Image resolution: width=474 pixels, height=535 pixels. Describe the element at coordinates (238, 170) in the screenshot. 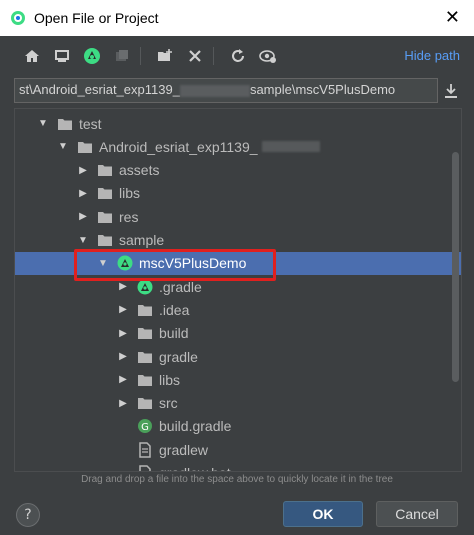

I see `tree-row: ▶ assets` at that location.